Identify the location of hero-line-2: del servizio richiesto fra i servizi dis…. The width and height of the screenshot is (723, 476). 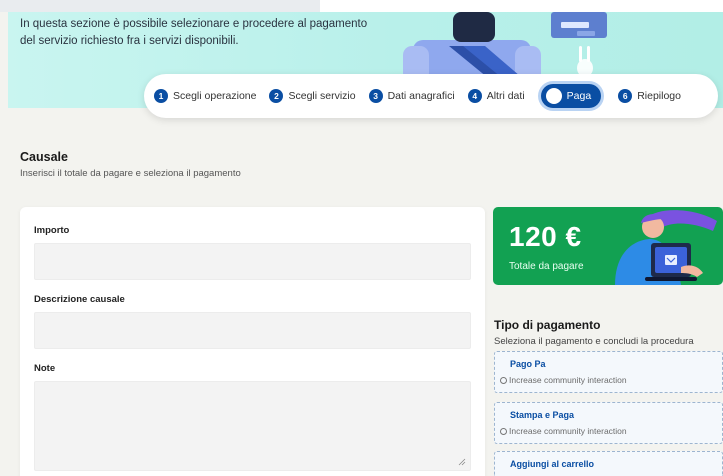
(129, 41).